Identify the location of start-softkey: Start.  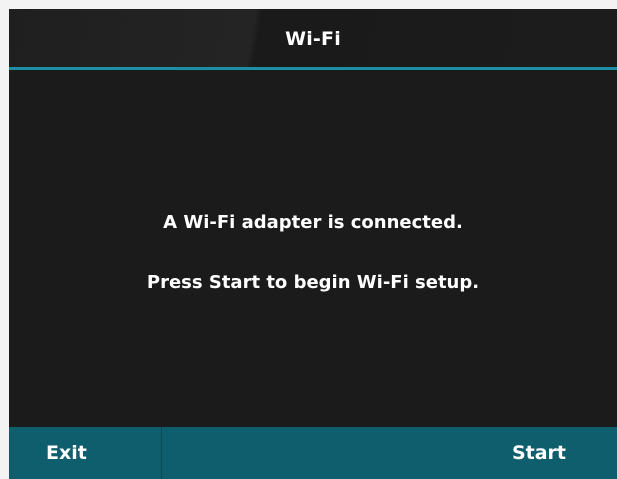
(557, 453).